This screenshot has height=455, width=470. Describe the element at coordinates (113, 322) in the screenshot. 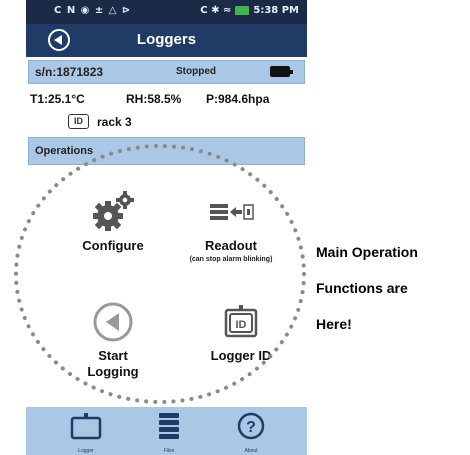

I see `play-back-circle-icon` at that location.